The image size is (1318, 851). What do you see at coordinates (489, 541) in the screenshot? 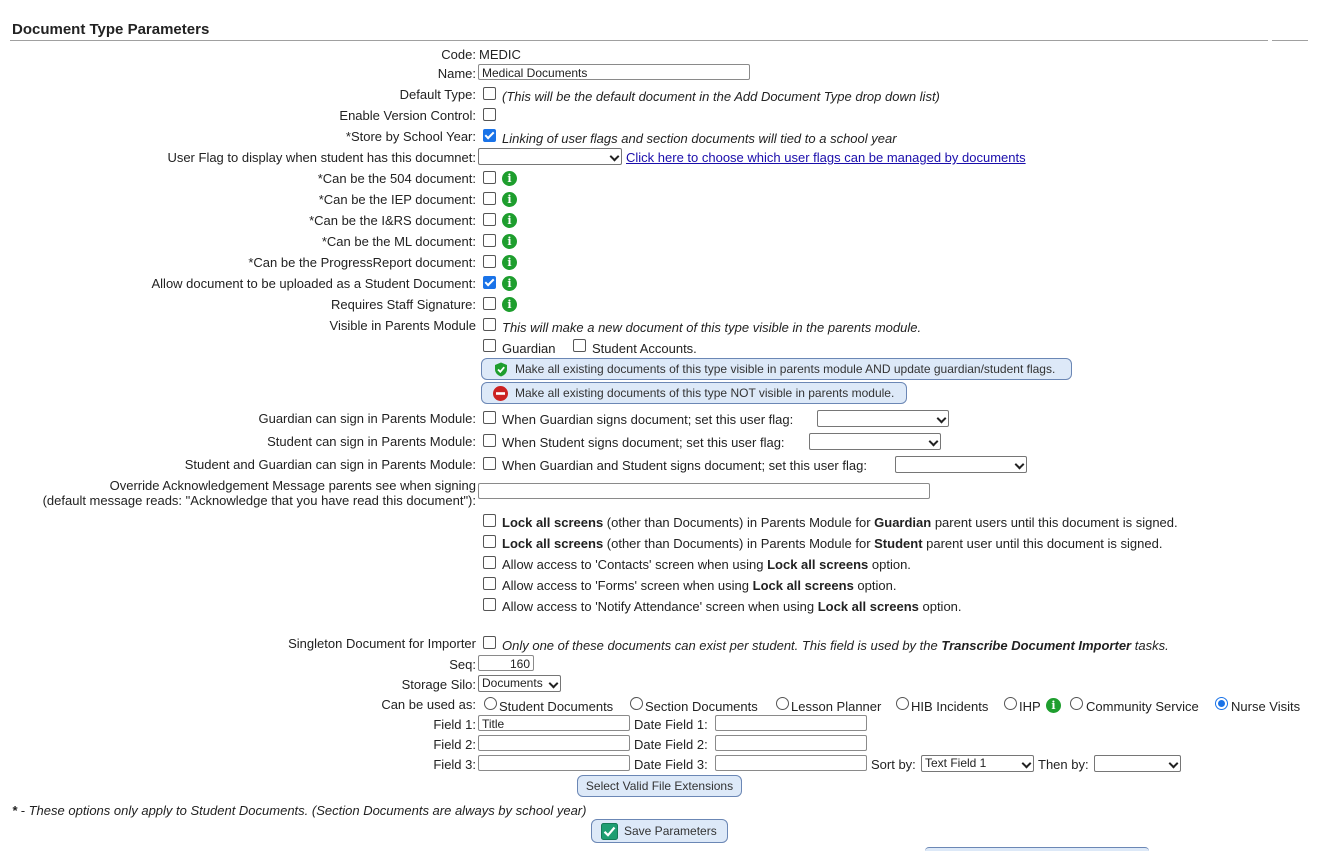
I see `lock-student-checkbox` at bounding box center [489, 541].